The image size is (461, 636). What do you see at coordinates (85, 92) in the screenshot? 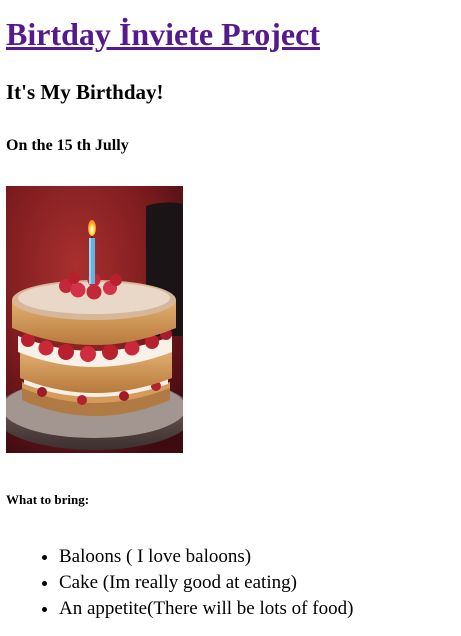
I see `page-subtitle: It's My Birthday!` at bounding box center [85, 92].